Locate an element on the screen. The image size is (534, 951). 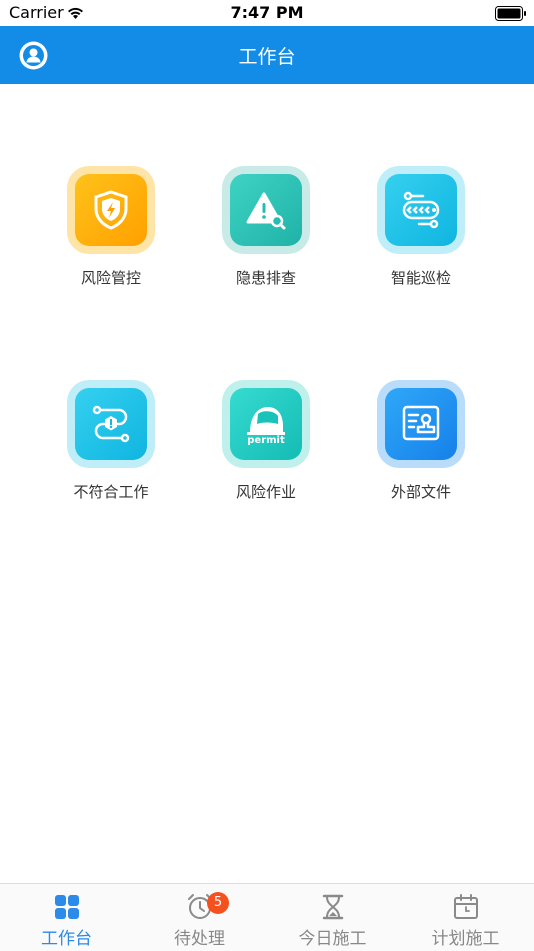
pending-count-badge: 5 is located at coordinates (218, 903).